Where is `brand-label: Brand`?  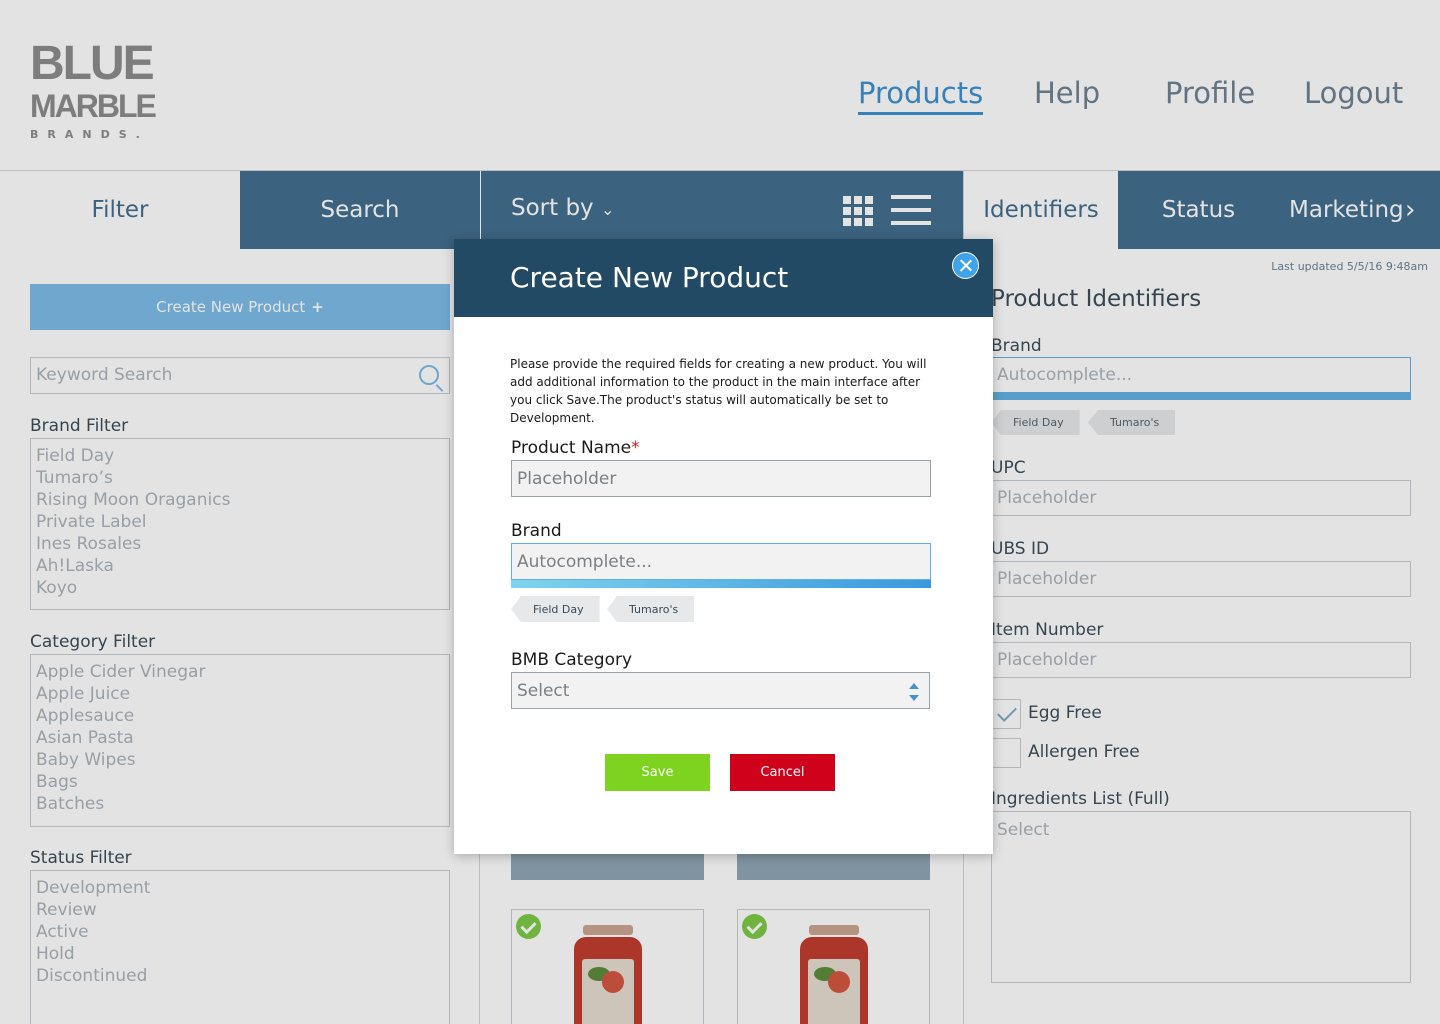
brand-label: Brand is located at coordinates (536, 531).